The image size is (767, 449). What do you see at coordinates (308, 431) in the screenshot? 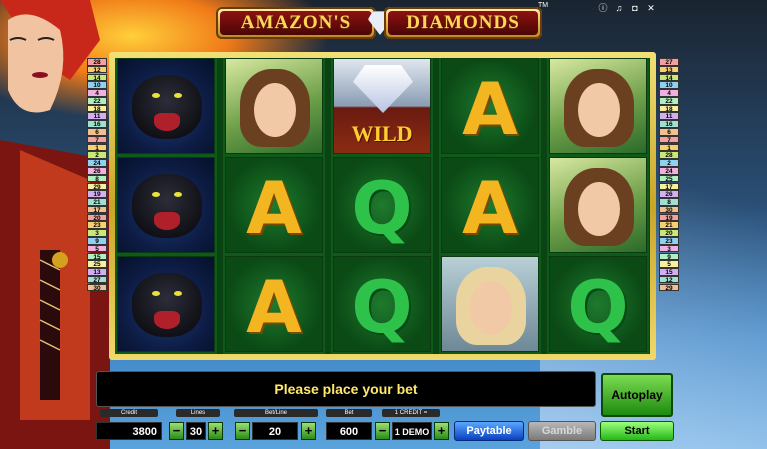
I see `bet-line-plus-button: +` at bounding box center [308, 431].